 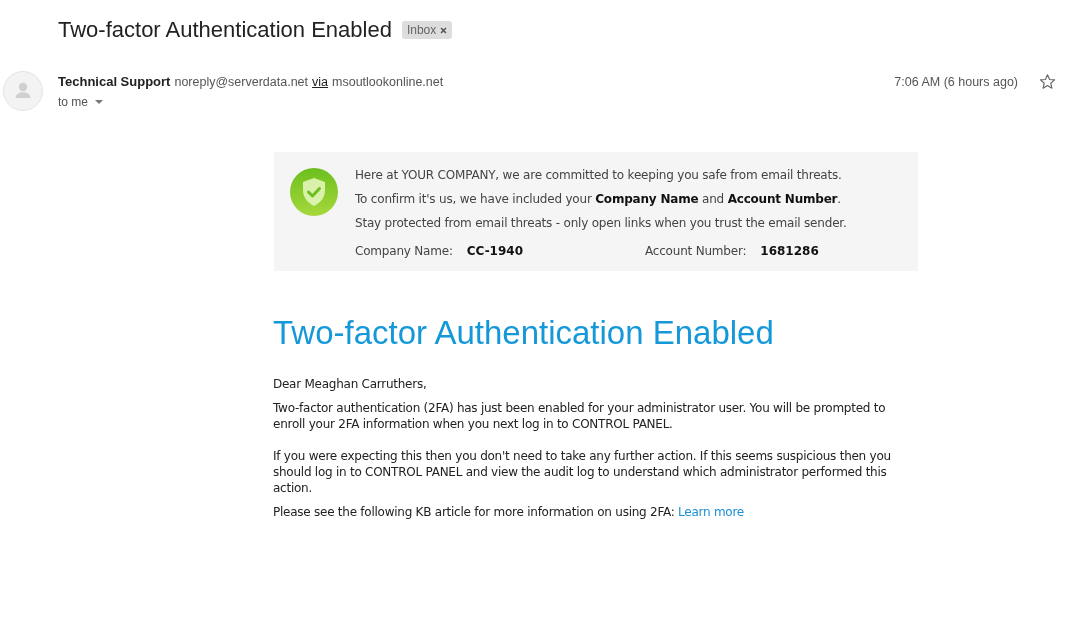 What do you see at coordinates (1047, 81) in the screenshot?
I see `star-icon` at bounding box center [1047, 81].